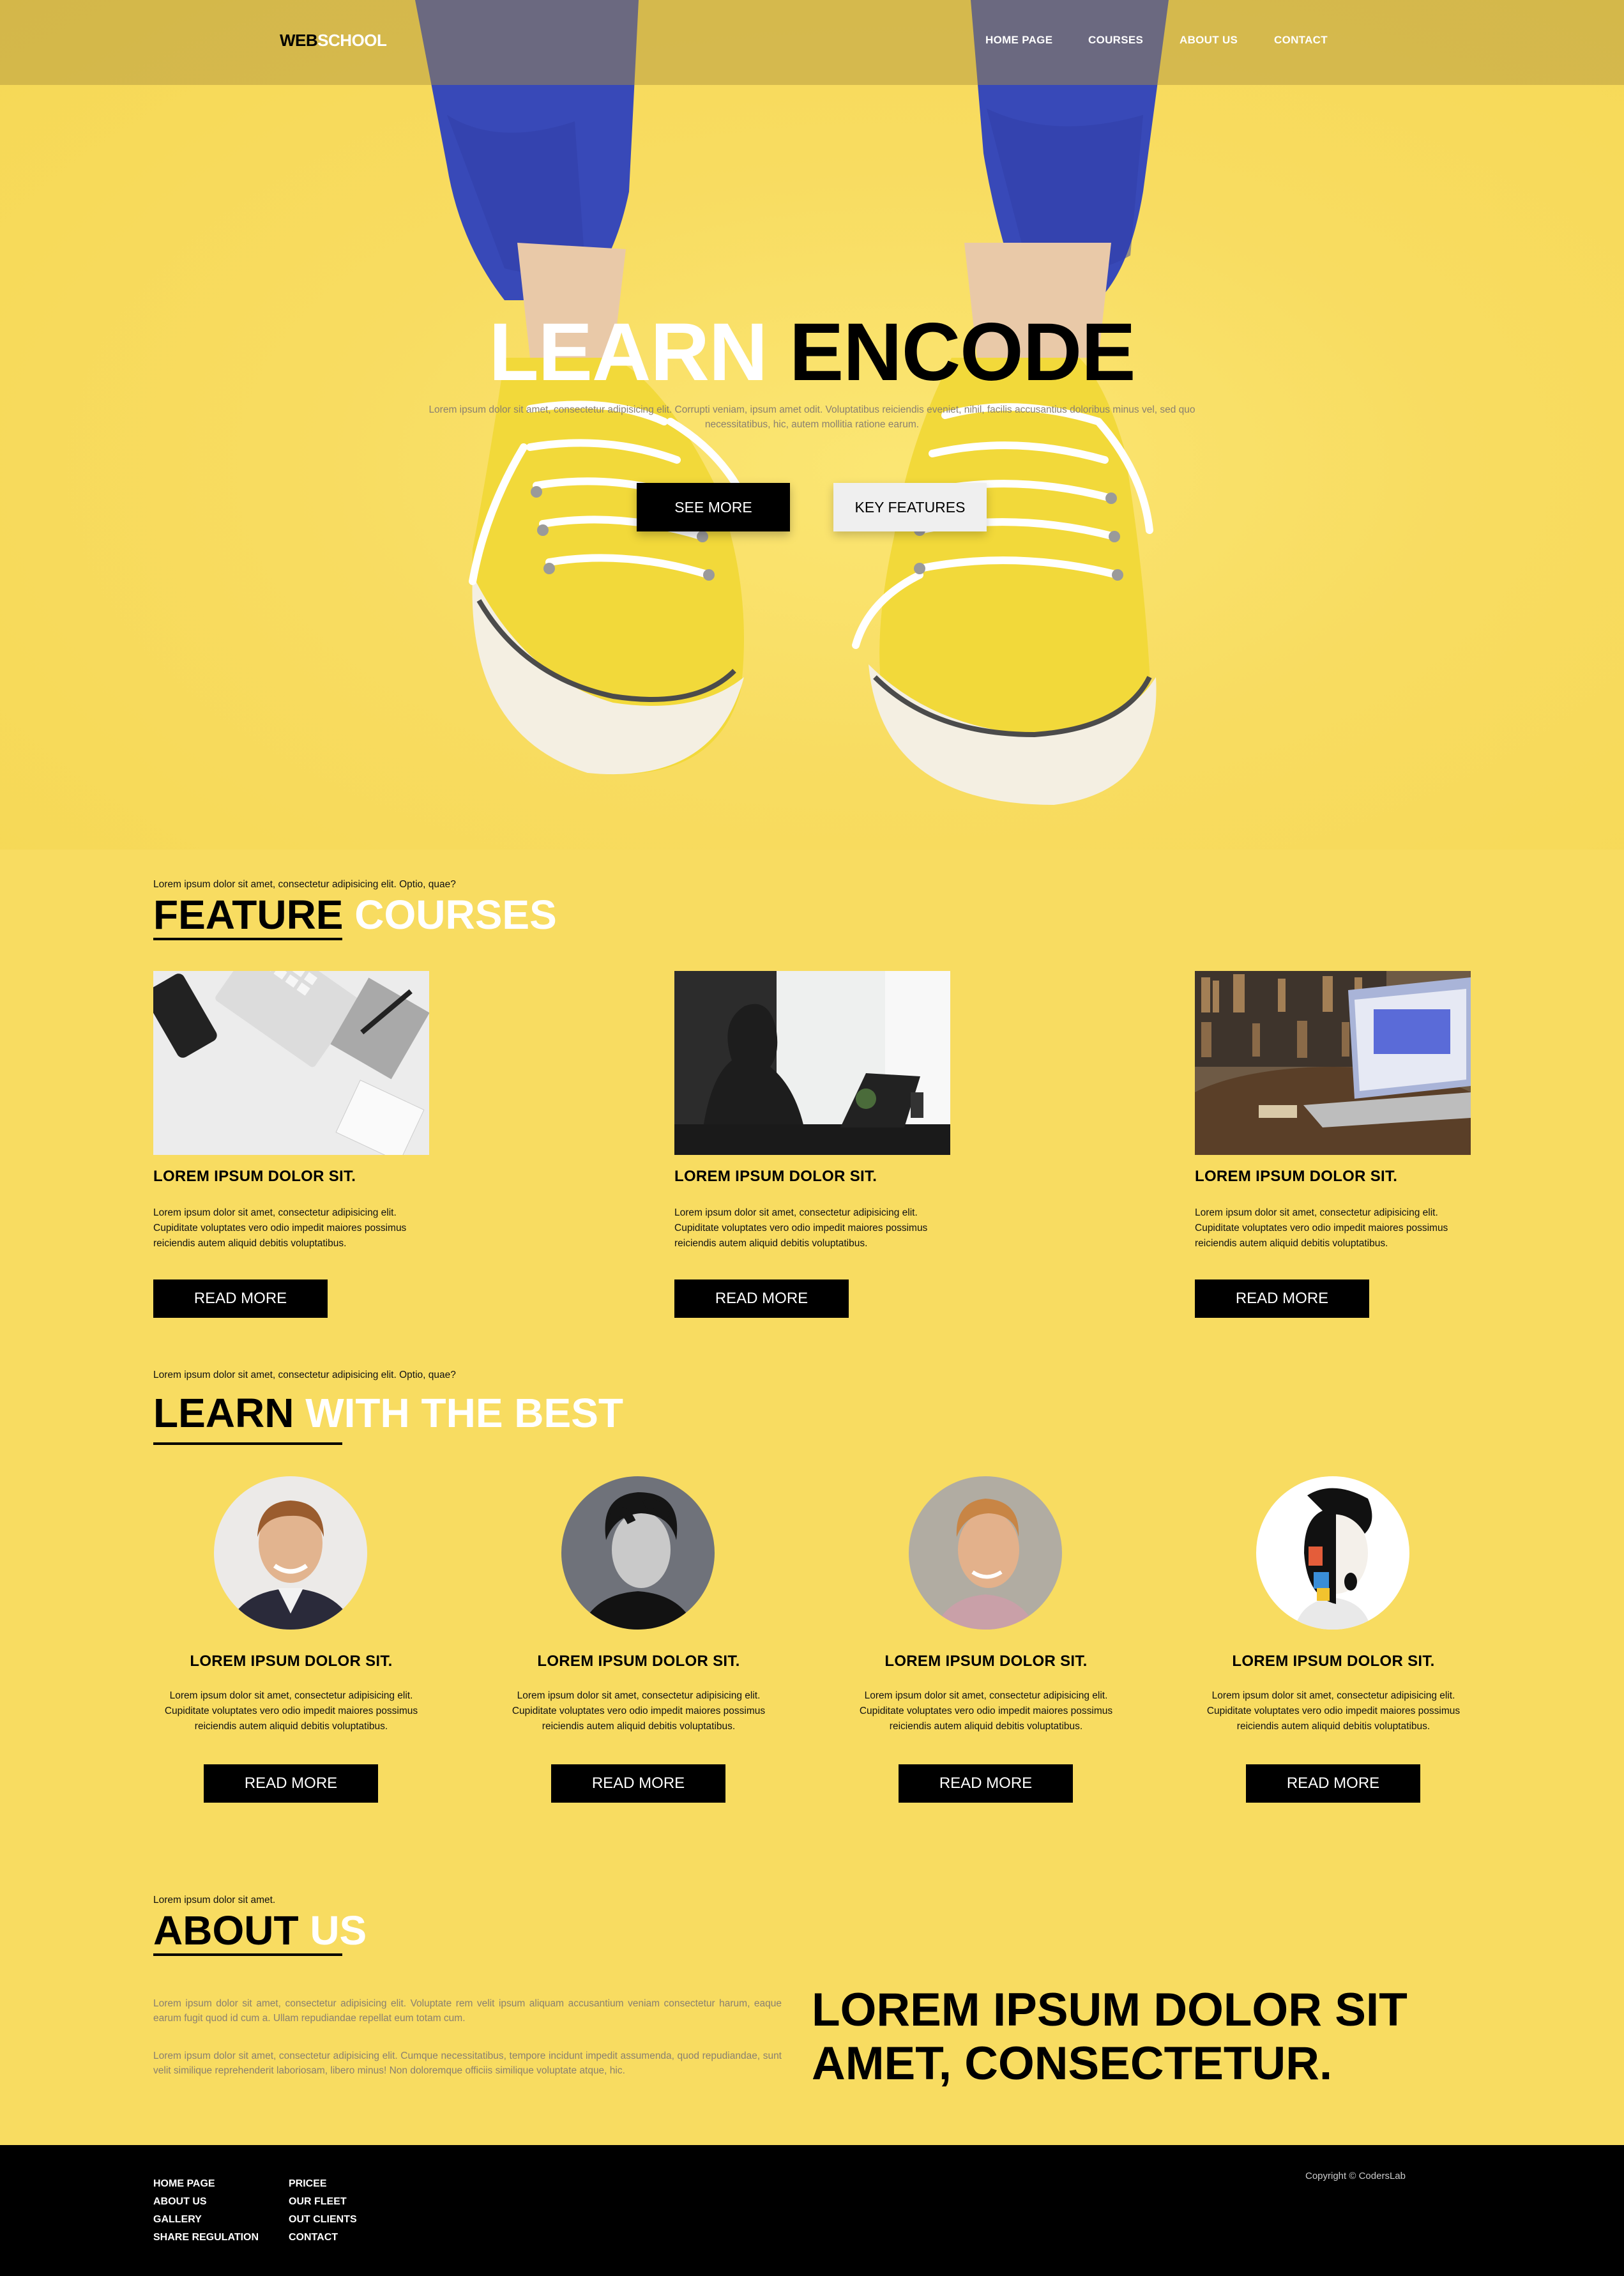  Describe the element at coordinates (910, 507) in the screenshot. I see `key-features-button: KEY FEATURES` at that location.